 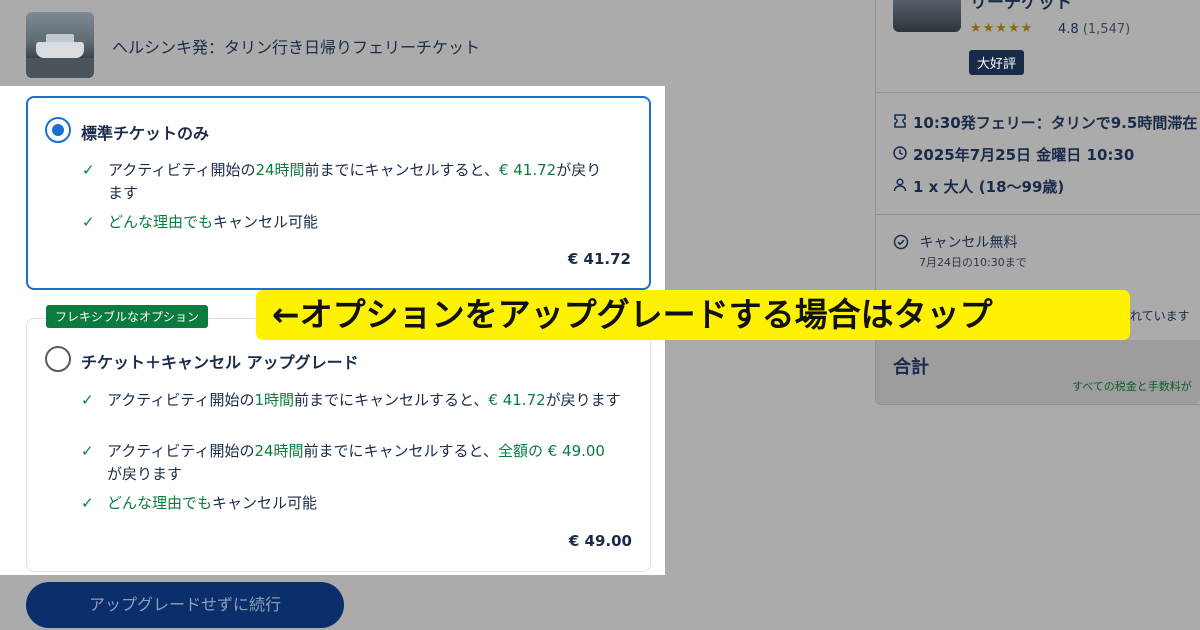 I want to click on total-label: 合計, so click(x=911, y=367).